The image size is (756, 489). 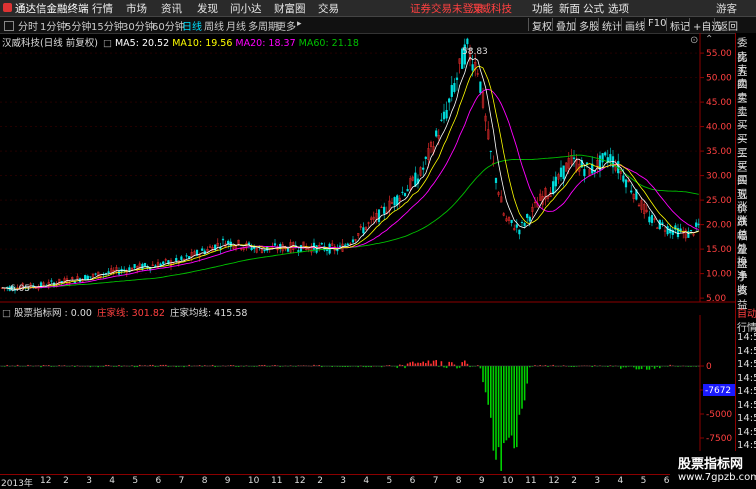 What do you see at coordinates (633, 25) in the screenshot?
I see `btn-draw: 画线` at bounding box center [633, 25].